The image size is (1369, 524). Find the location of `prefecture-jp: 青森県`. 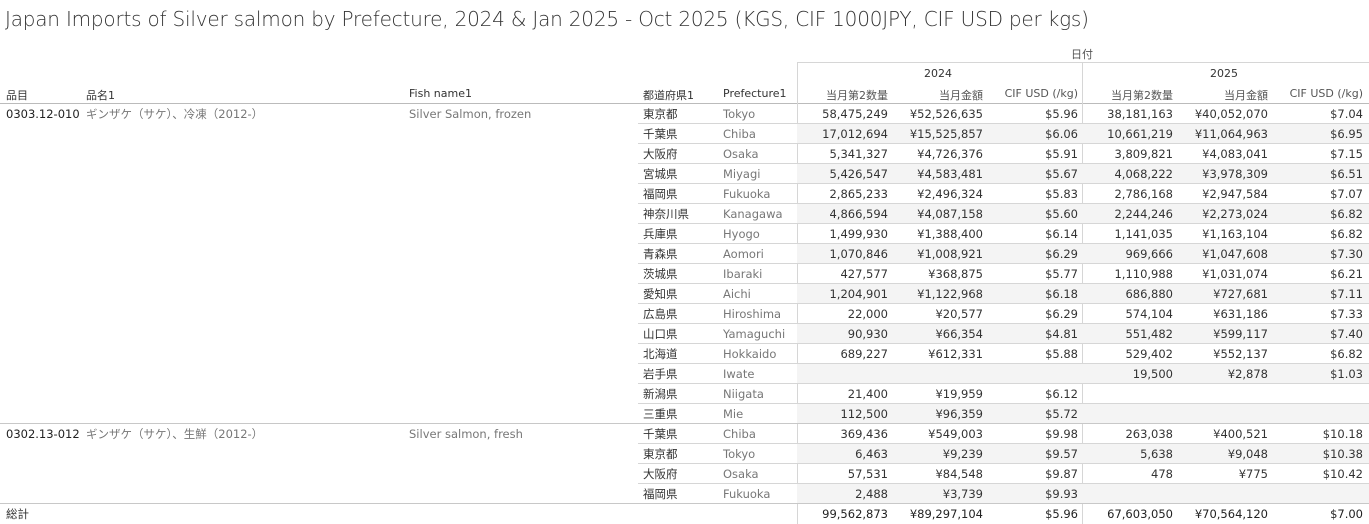

prefecture-jp: 青森県 is located at coordinates (660, 254).